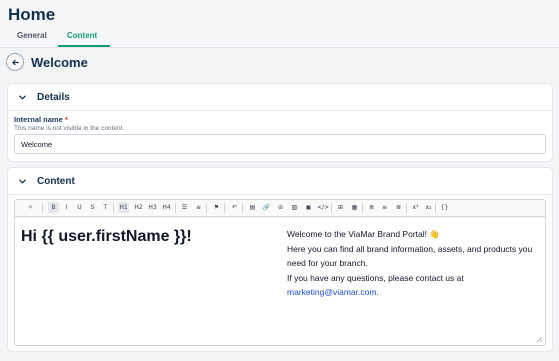  What do you see at coordinates (428, 207) in the screenshot?
I see `toolbar-subscript-button: x₂` at bounding box center [428, 207].